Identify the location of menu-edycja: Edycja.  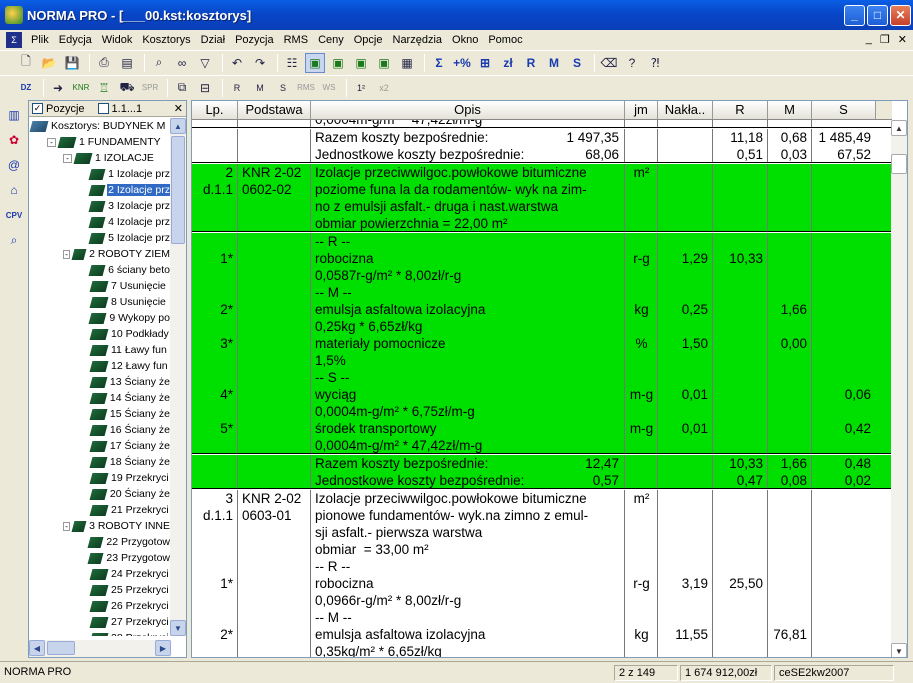
(75, 40).